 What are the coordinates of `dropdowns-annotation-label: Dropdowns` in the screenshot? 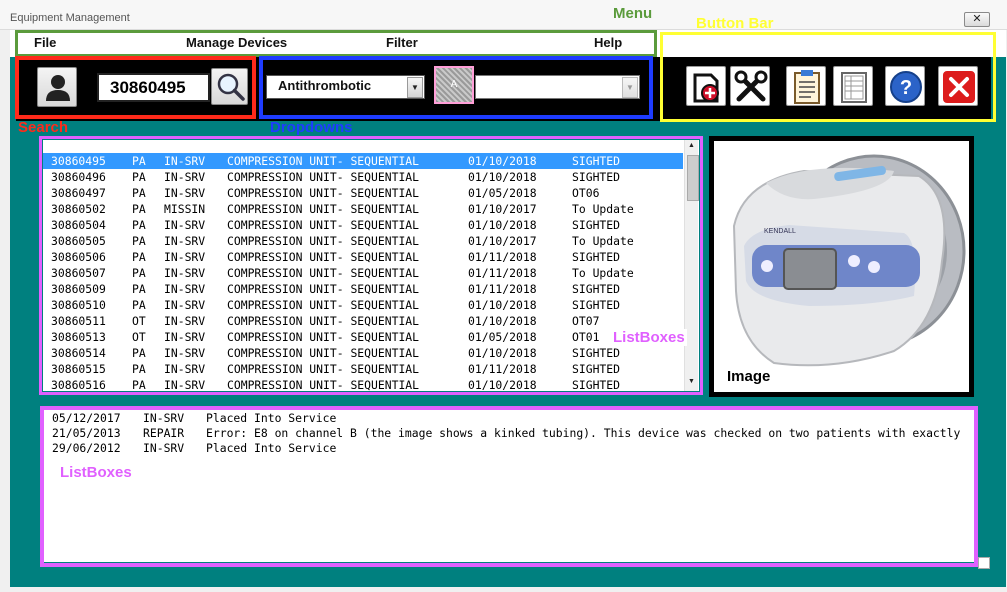 It's located at (311, 127).